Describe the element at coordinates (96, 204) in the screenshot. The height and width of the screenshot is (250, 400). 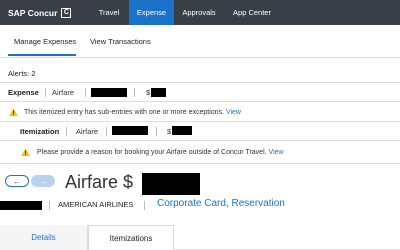
I see `vendor-name: AMERICAN AIRLINES` at that location.